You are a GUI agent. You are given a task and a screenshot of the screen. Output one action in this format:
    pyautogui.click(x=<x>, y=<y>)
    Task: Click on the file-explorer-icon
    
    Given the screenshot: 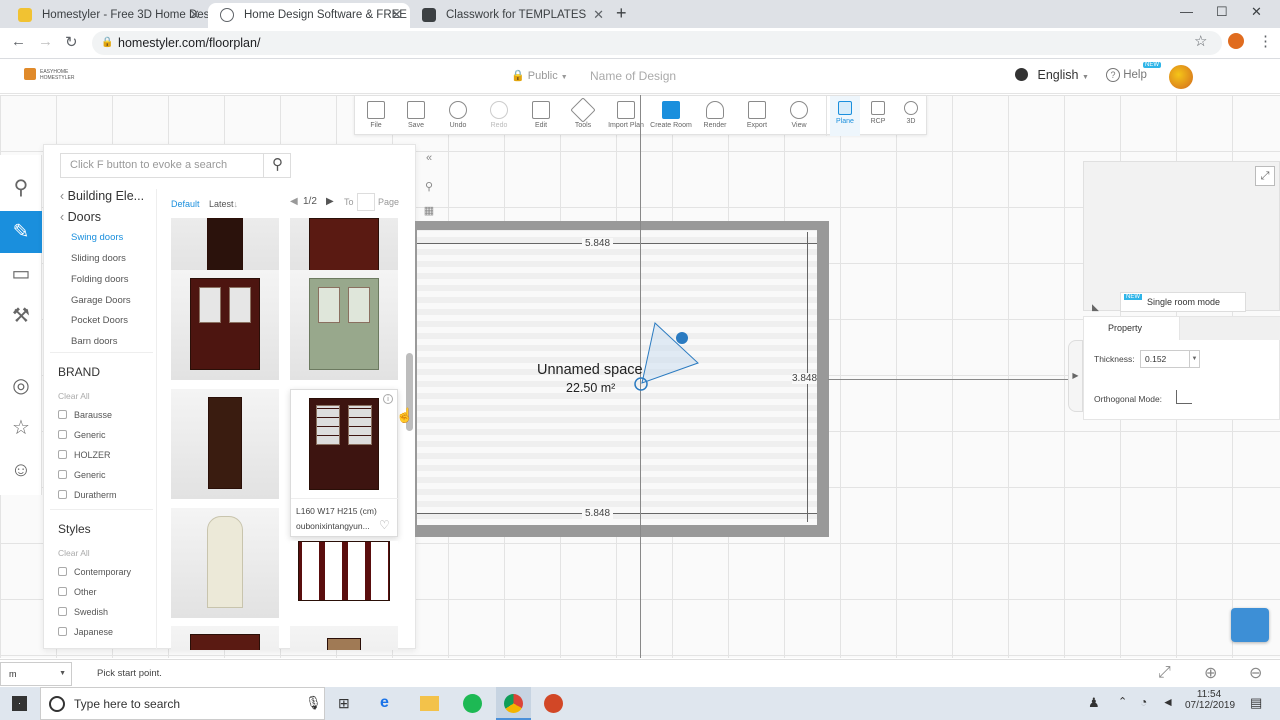 What is the action you would take?
    pyautogui.click(x=429, y=703)
    